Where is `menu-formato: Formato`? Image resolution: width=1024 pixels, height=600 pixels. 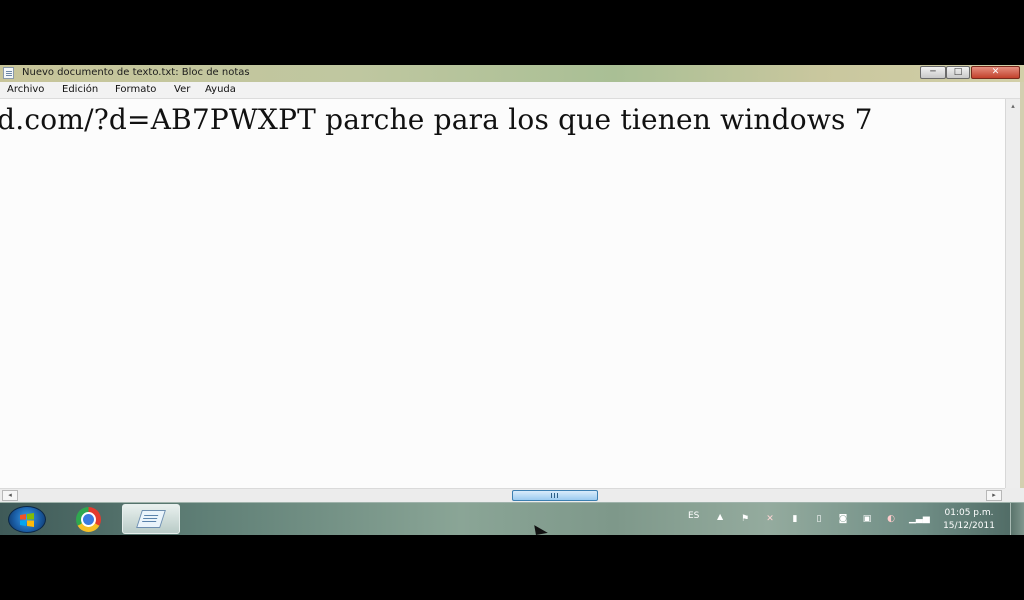 menu-formato: Formato is located at coordinates (135, 89).